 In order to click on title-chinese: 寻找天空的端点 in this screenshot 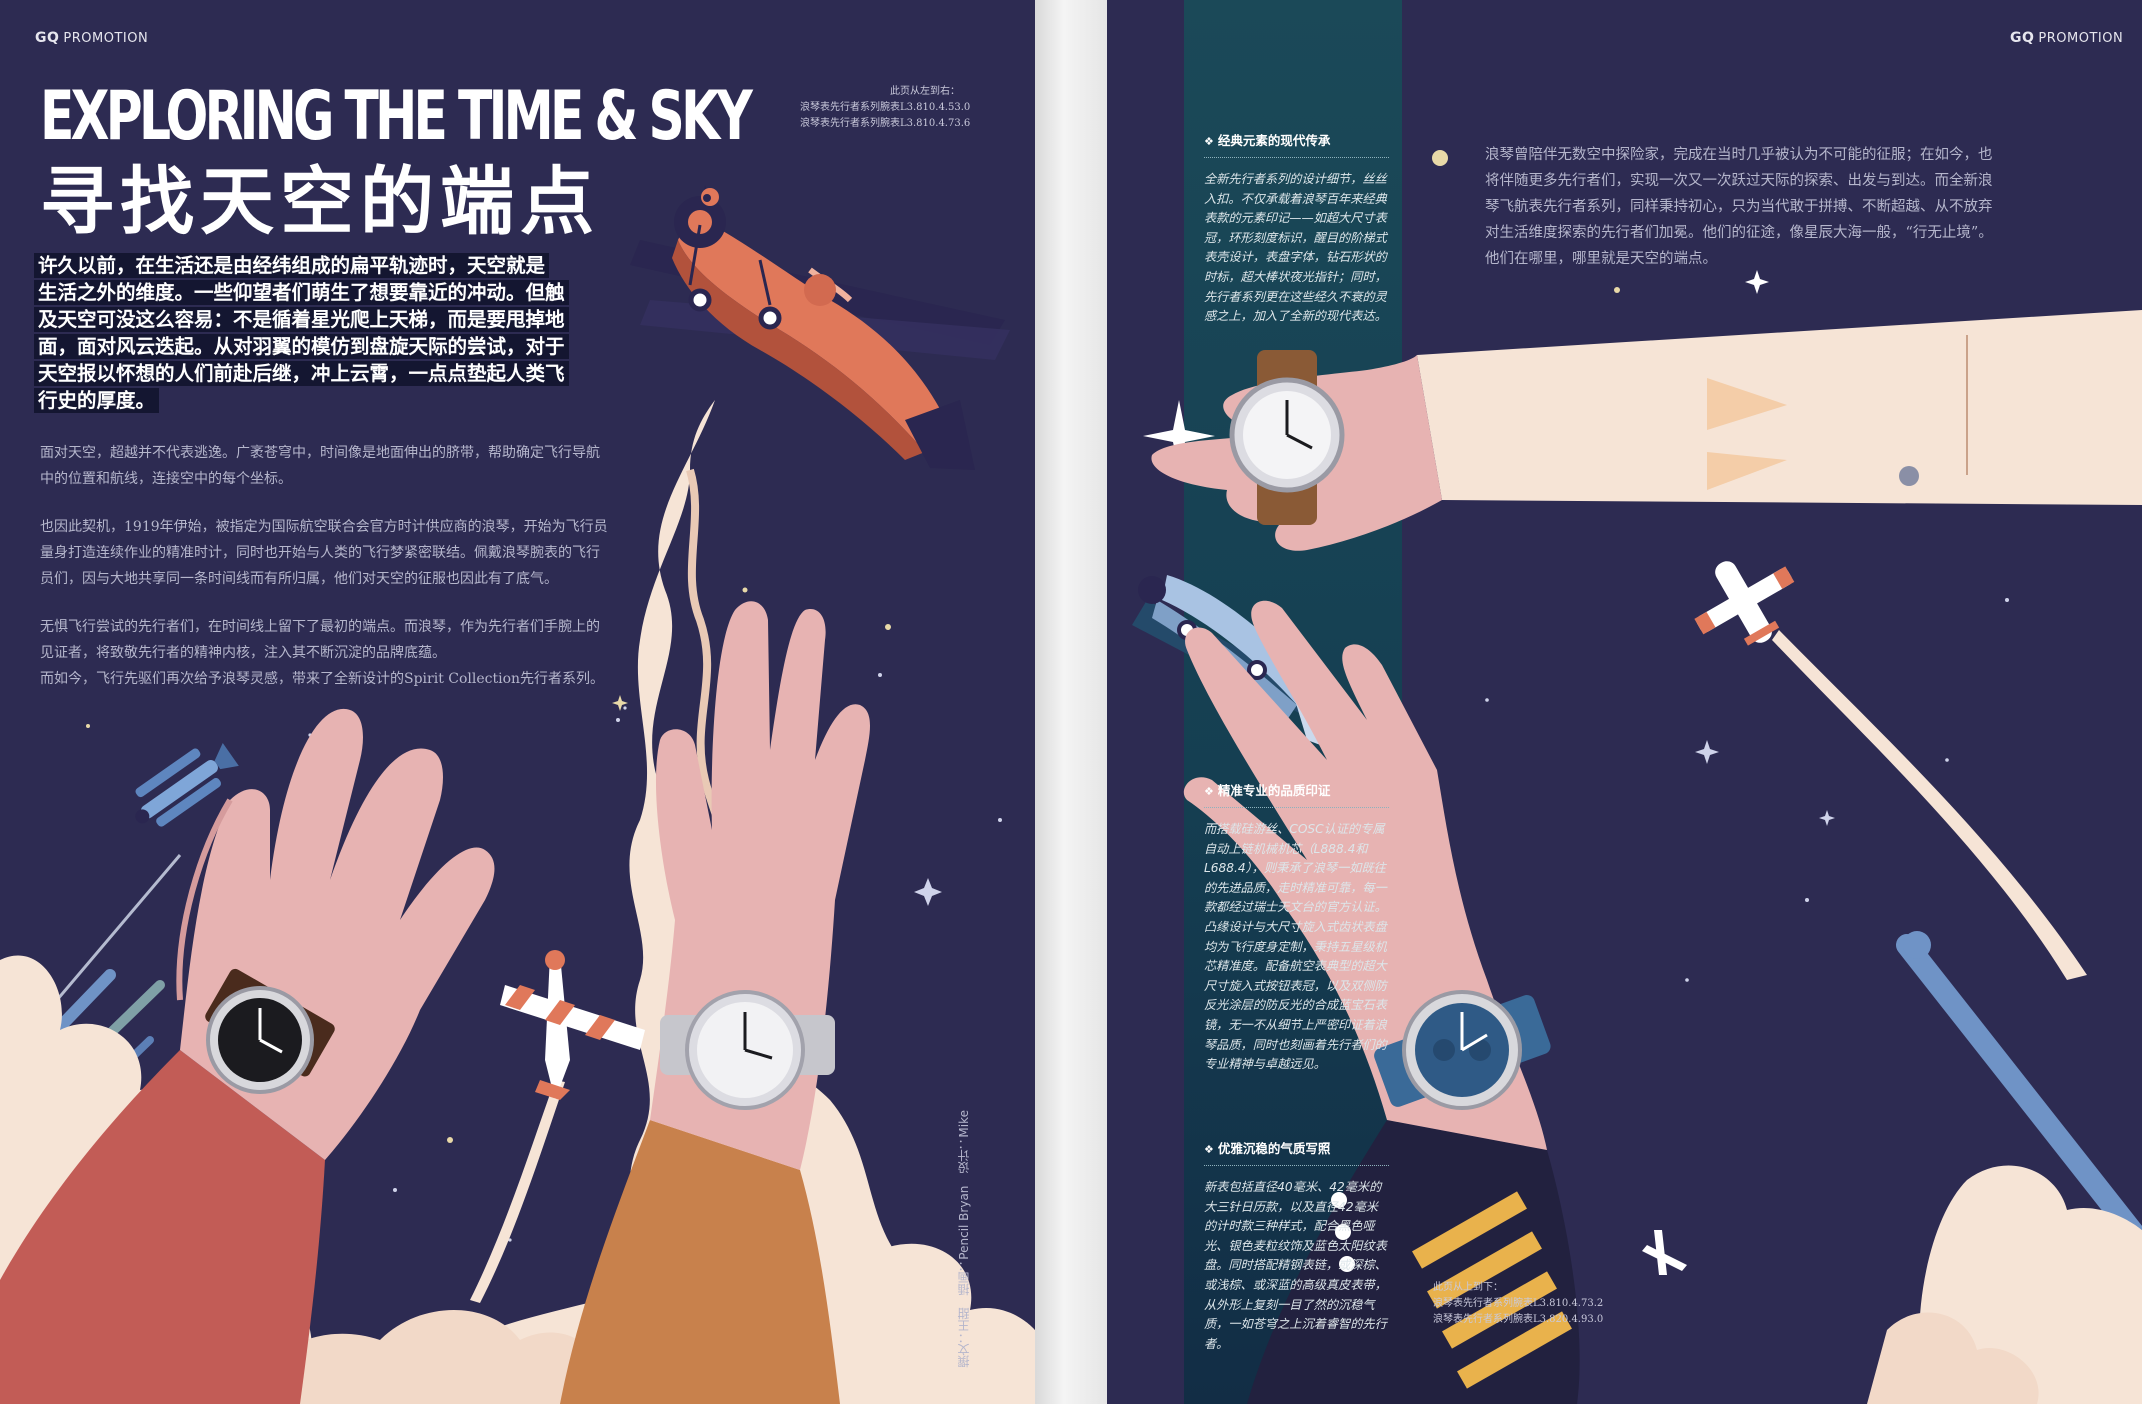, I will do `click(320, 202)`.